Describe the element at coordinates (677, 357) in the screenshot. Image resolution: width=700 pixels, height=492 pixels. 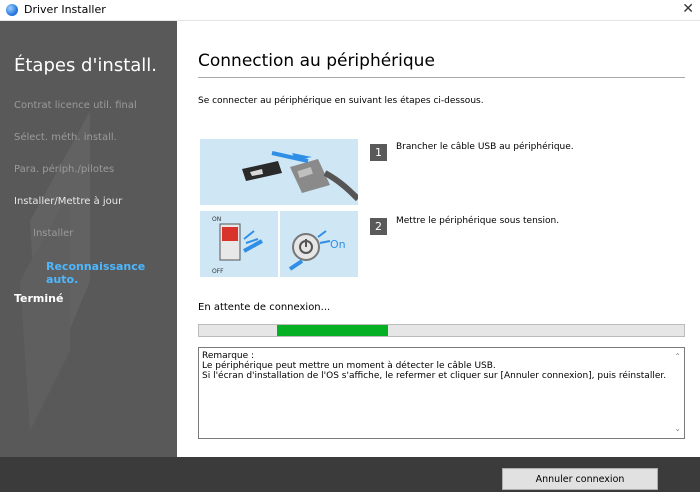
I see `scroll-up-icon: ⌃` at that location.